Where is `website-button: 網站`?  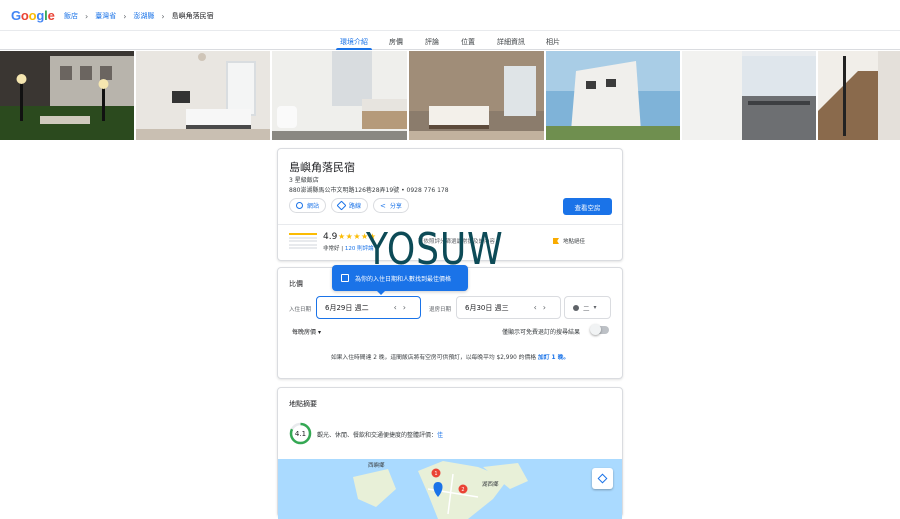 website-button: 網站 is located at coordinates (308, 205).